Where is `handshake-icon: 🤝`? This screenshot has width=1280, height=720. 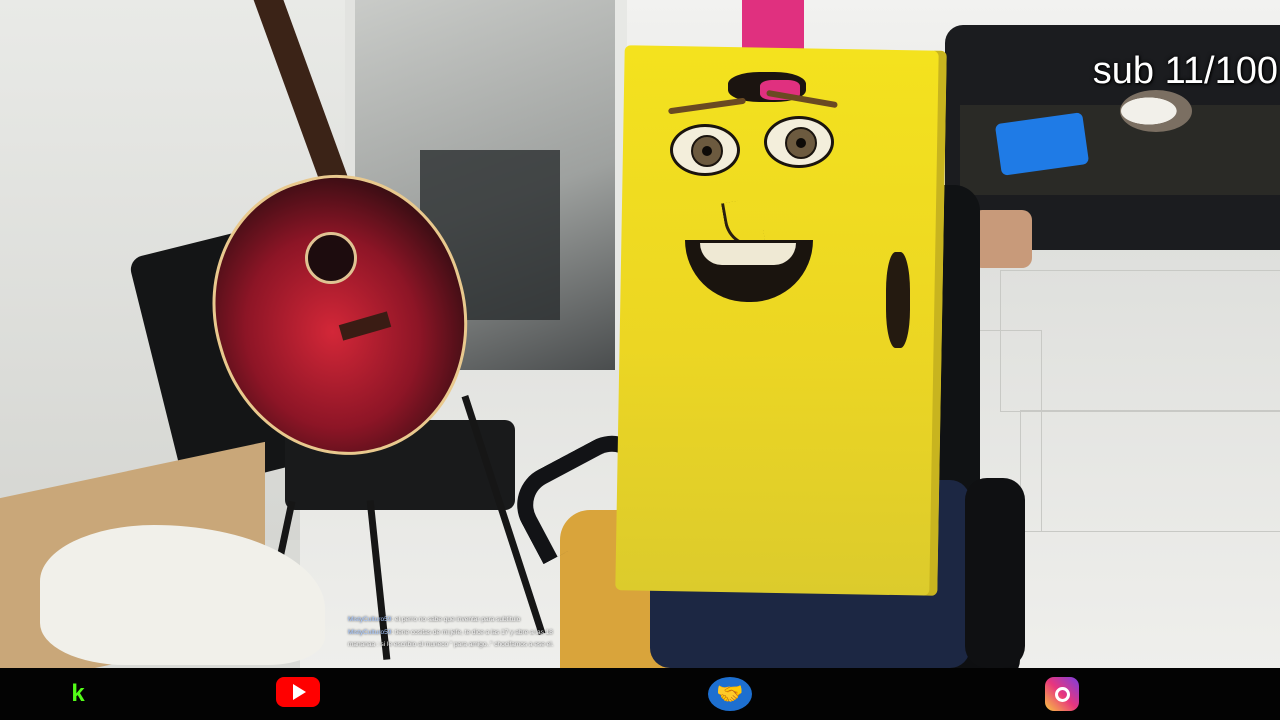
handshake-icon: 🤝 is located at coordinates (730, 694).